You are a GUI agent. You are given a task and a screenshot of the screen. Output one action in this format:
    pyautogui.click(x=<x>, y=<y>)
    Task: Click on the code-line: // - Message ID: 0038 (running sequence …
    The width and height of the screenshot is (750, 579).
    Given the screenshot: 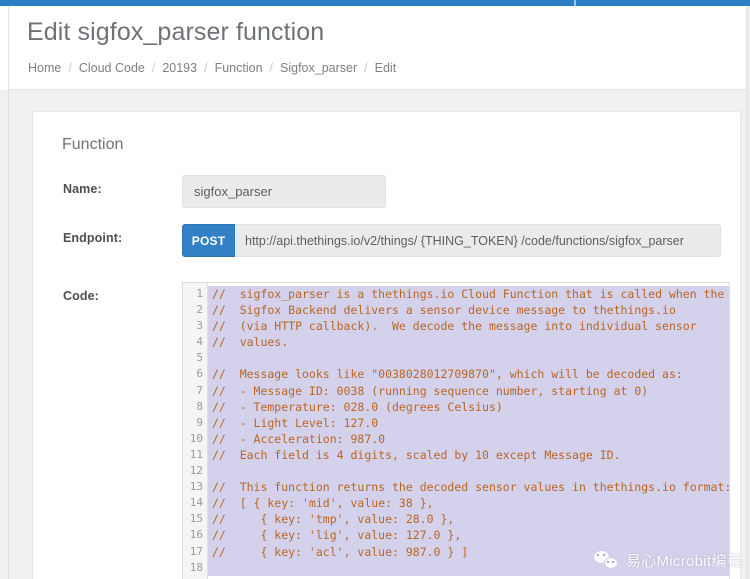 What is the action you would take?
    pyautogui.click(x=468, y=390)
    